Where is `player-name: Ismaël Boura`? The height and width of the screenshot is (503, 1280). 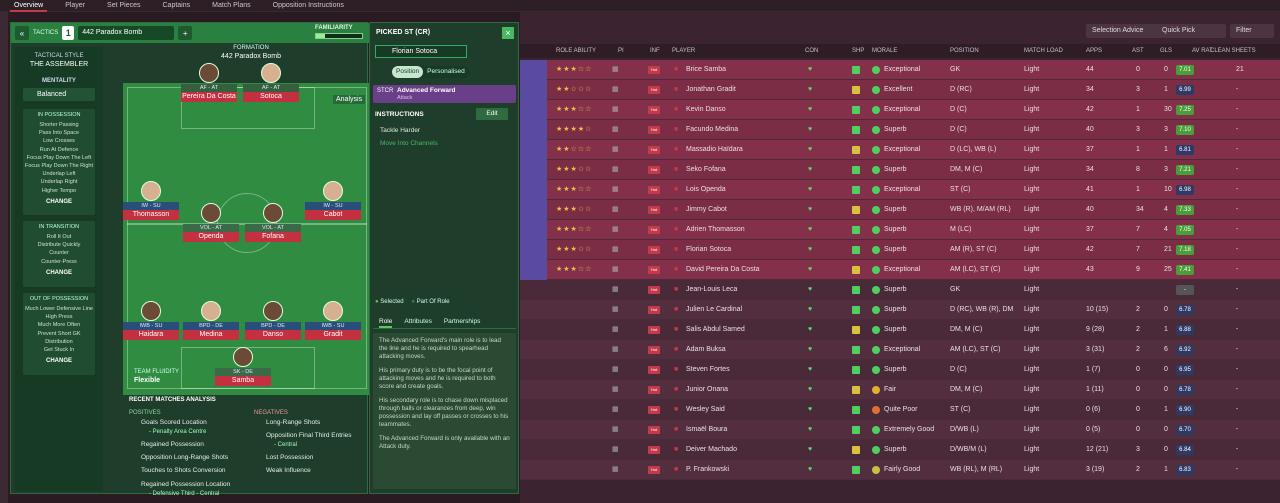 player-name: Ismaël Boura is located at coordinates (706, 430).